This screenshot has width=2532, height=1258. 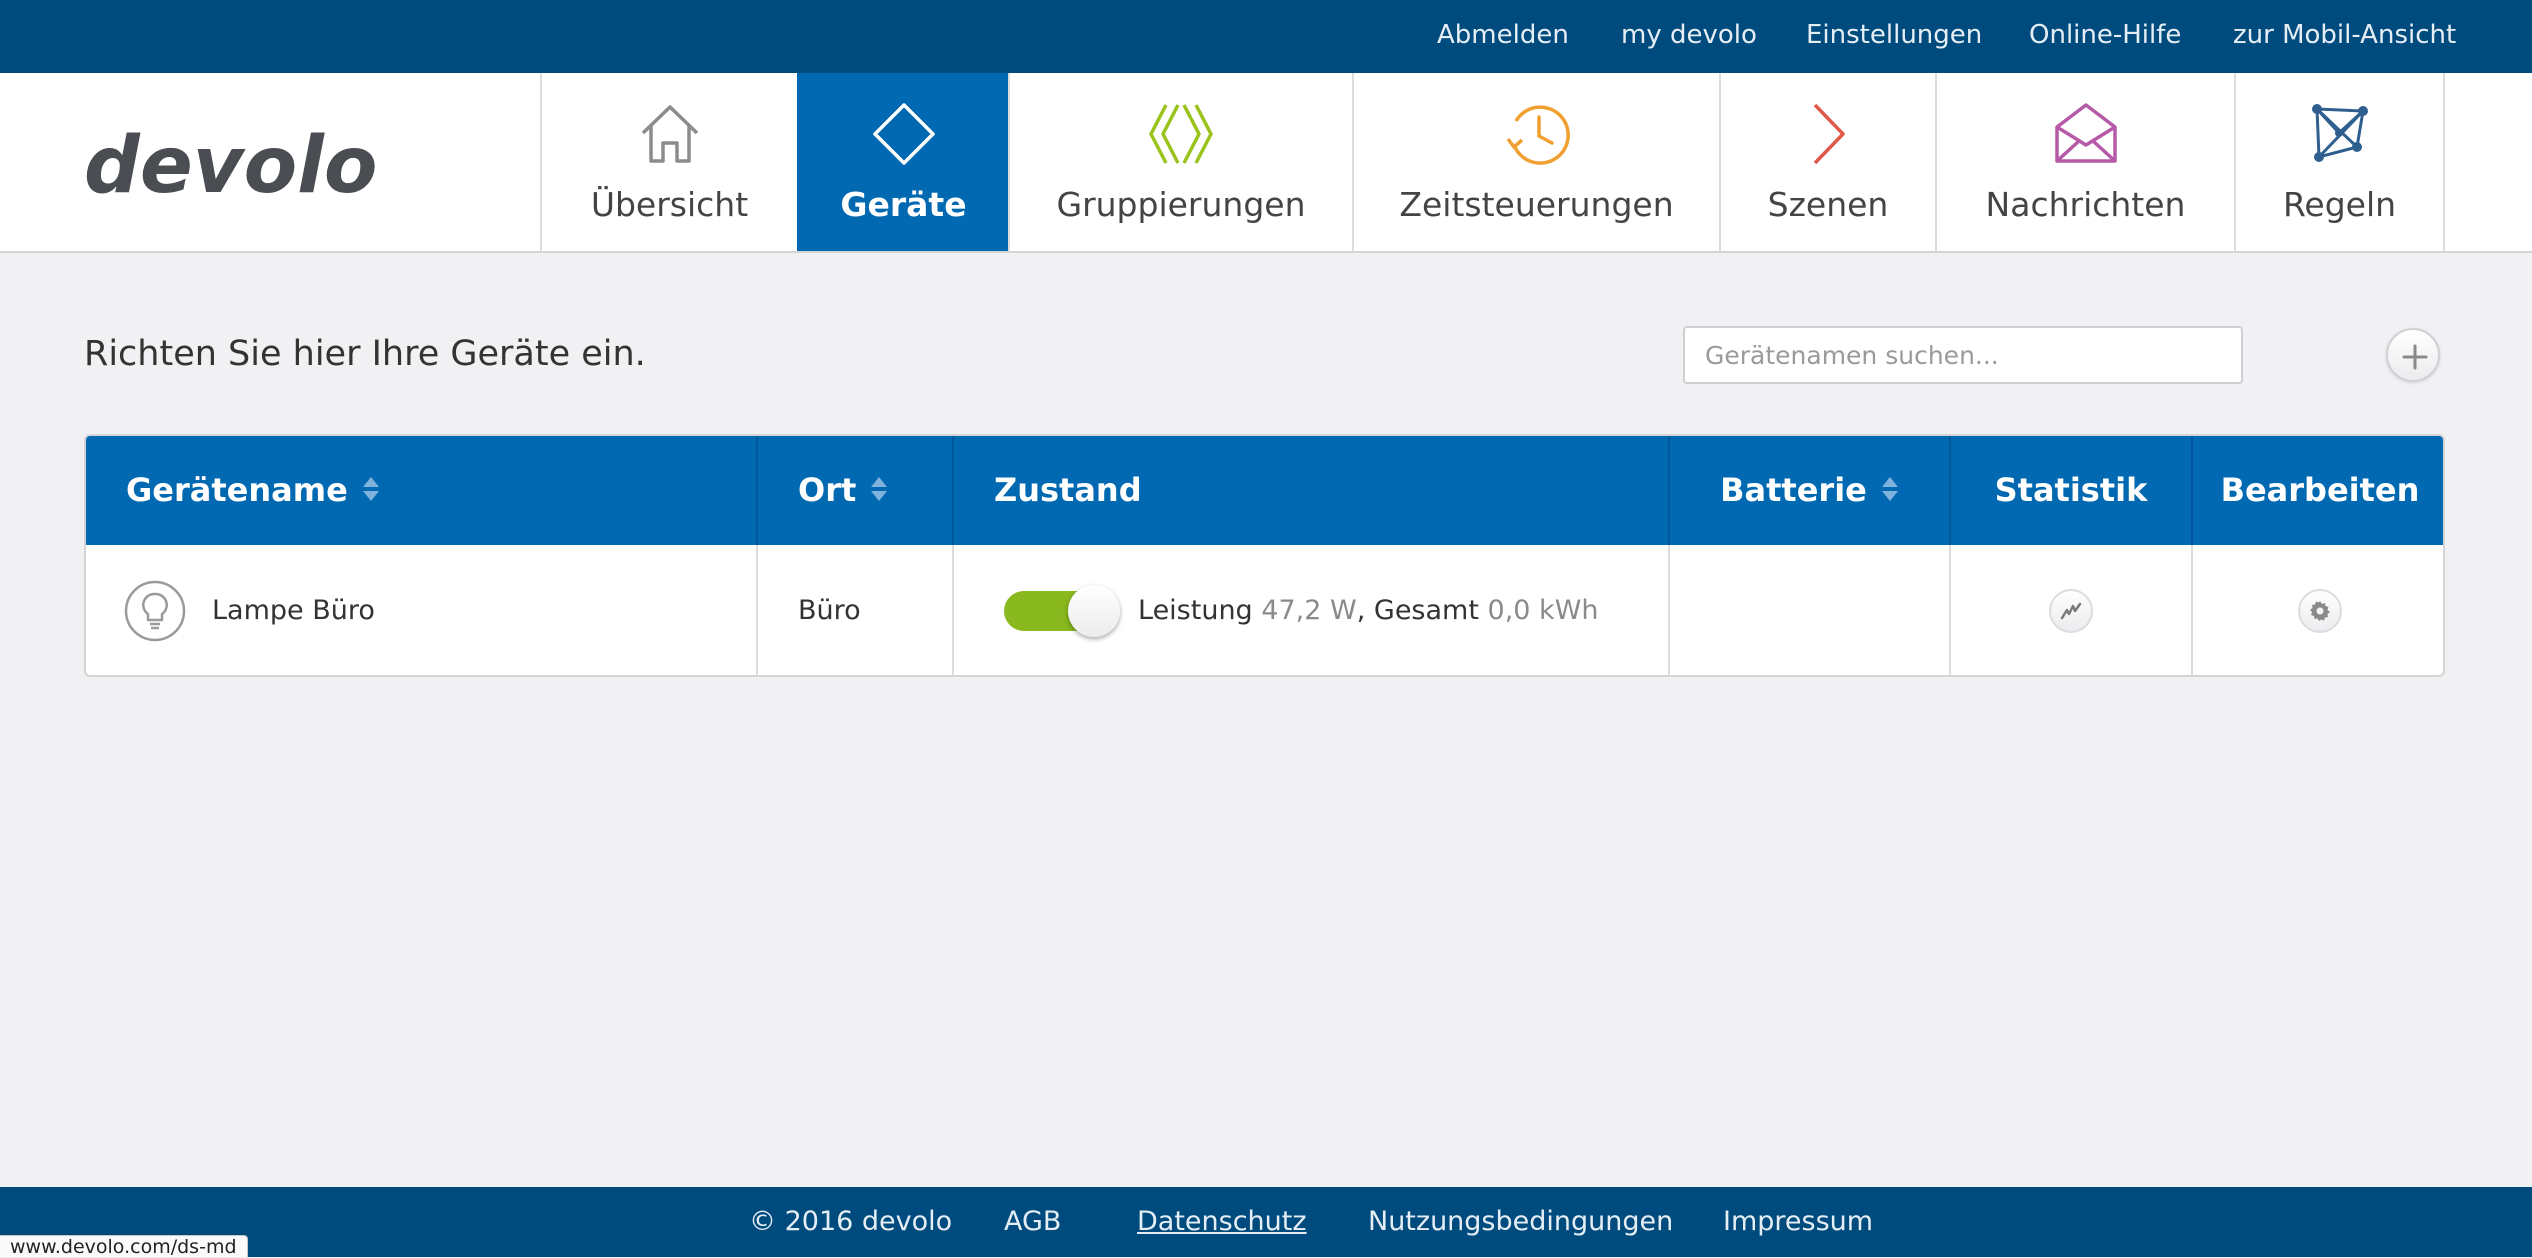 What do you see at coordinates (2085, 133) in the screenshot?
I see `envelope-icon` at bounding box center [2085, 133].